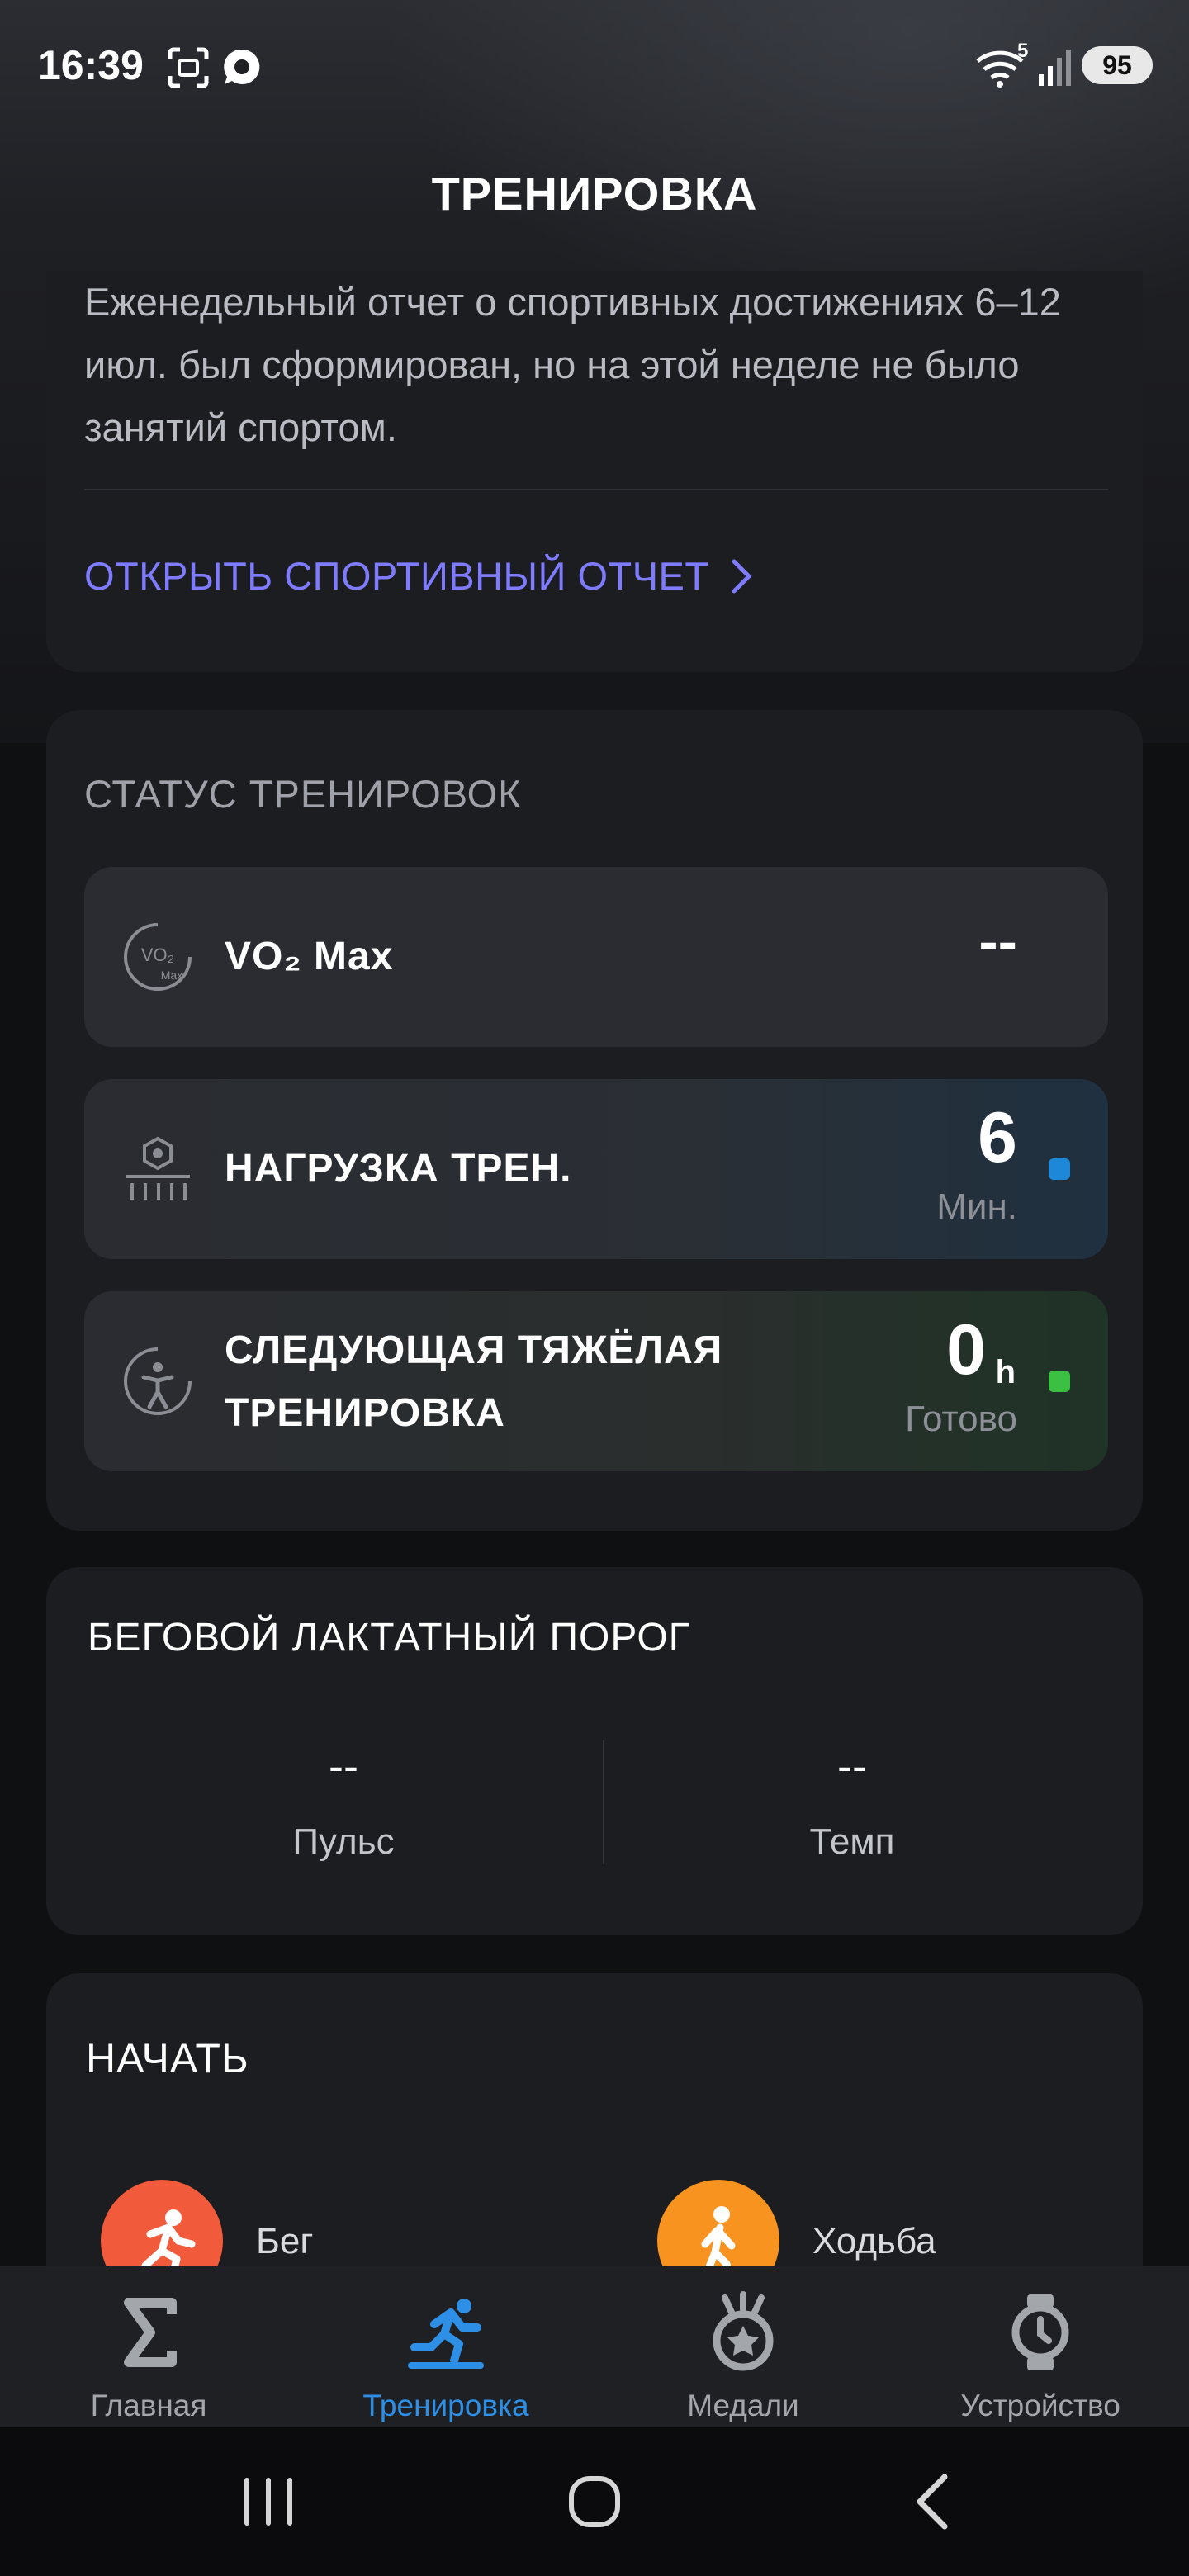 The height and width of the screenshot is (2576, 1189). I want to click on training-load-status-dot, so click(1059, 1169).